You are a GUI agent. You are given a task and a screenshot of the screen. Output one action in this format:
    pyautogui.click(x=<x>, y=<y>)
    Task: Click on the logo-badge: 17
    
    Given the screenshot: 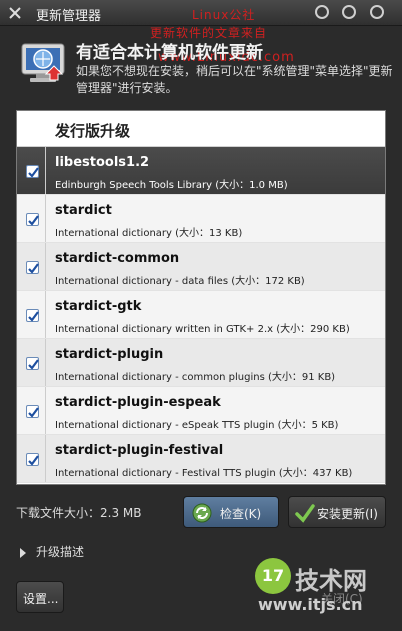 What is the action you would take?
    pyautogui.click(x=273, y=576)
    